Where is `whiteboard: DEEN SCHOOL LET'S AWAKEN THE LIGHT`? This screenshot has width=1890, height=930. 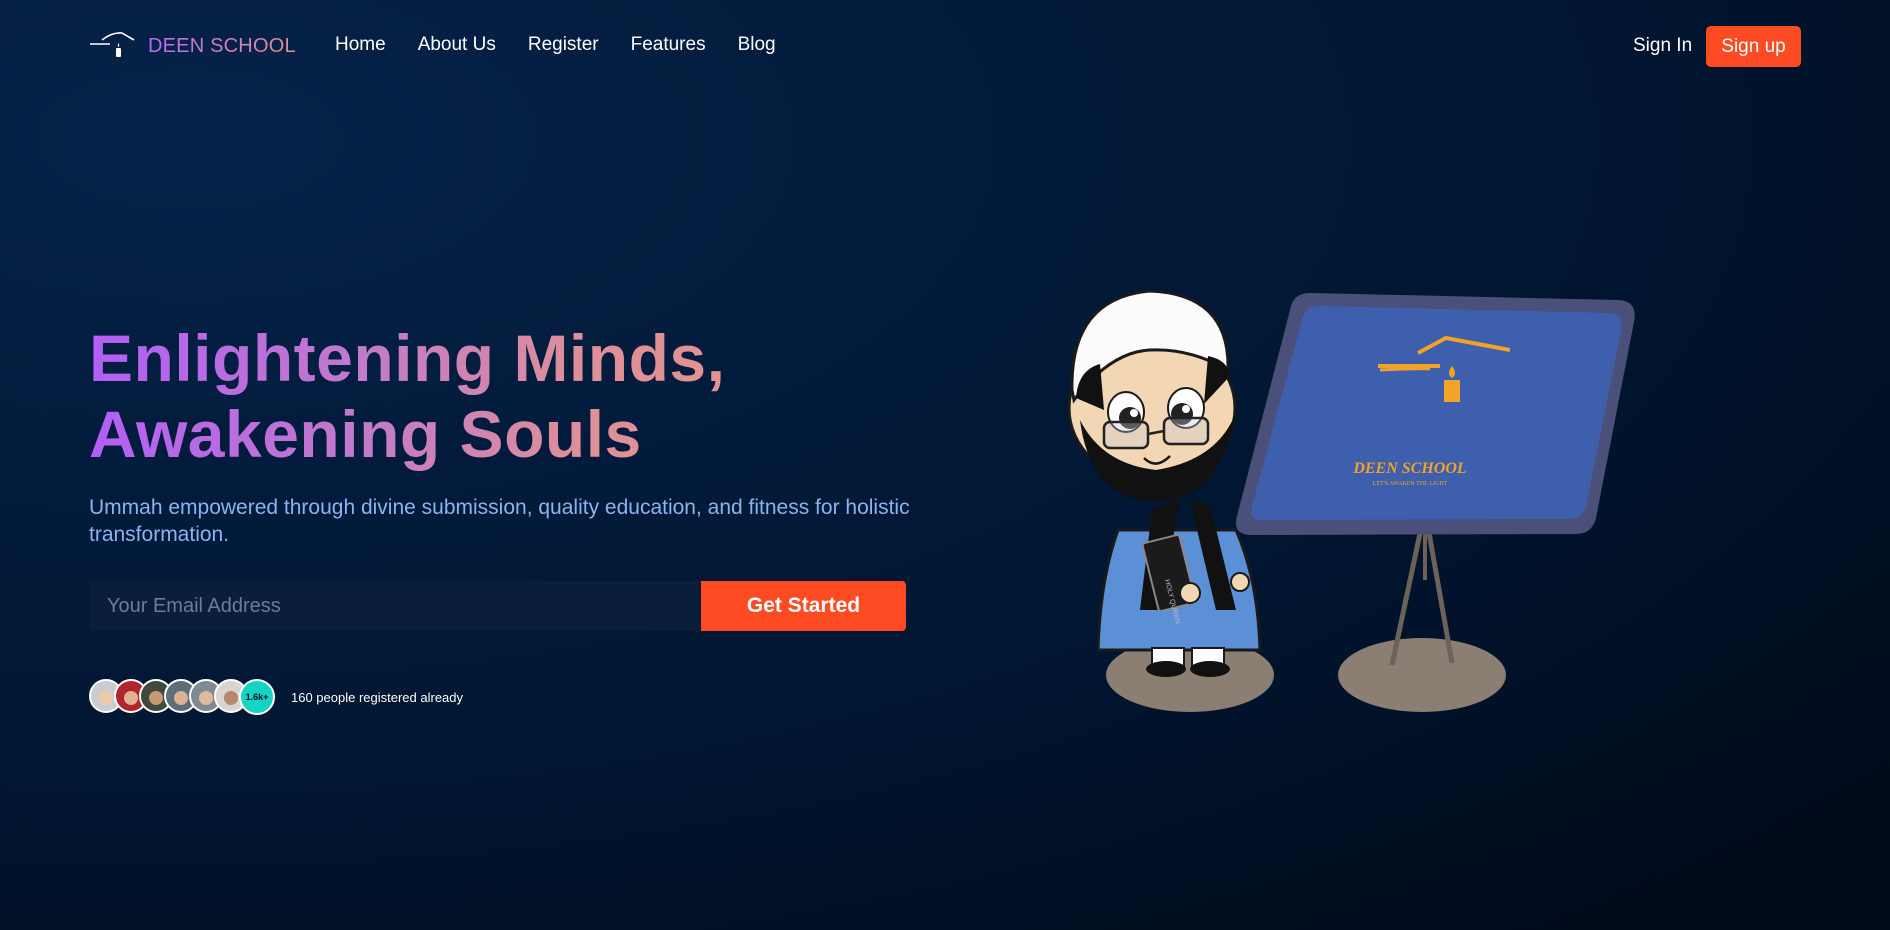 whiteboard: DEEN SCHOOL LET'S AWAKEN THE LIGHT is located at coordinates (1435, 413).